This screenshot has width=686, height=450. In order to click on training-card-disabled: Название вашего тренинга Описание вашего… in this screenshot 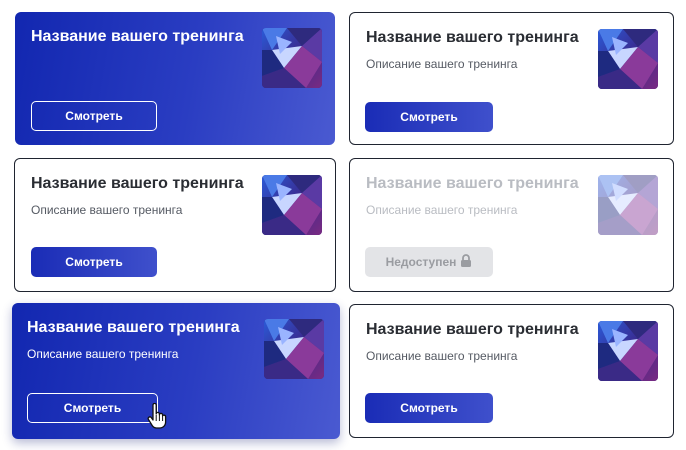, I will do `click(511, 225)`.